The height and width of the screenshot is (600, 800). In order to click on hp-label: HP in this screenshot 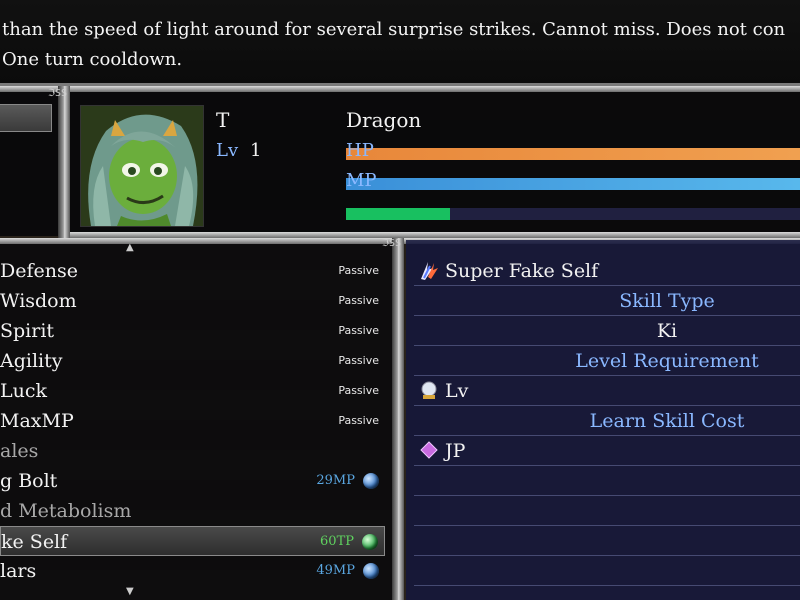, I will do `click(360, 150)`.